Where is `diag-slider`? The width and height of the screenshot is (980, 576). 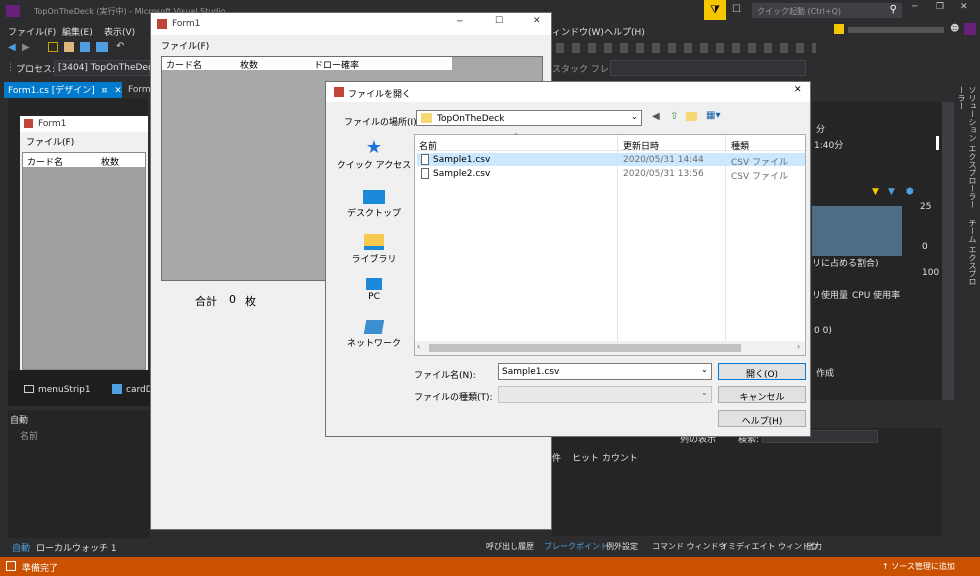
diag-slider is located at coordinates (937, 143).